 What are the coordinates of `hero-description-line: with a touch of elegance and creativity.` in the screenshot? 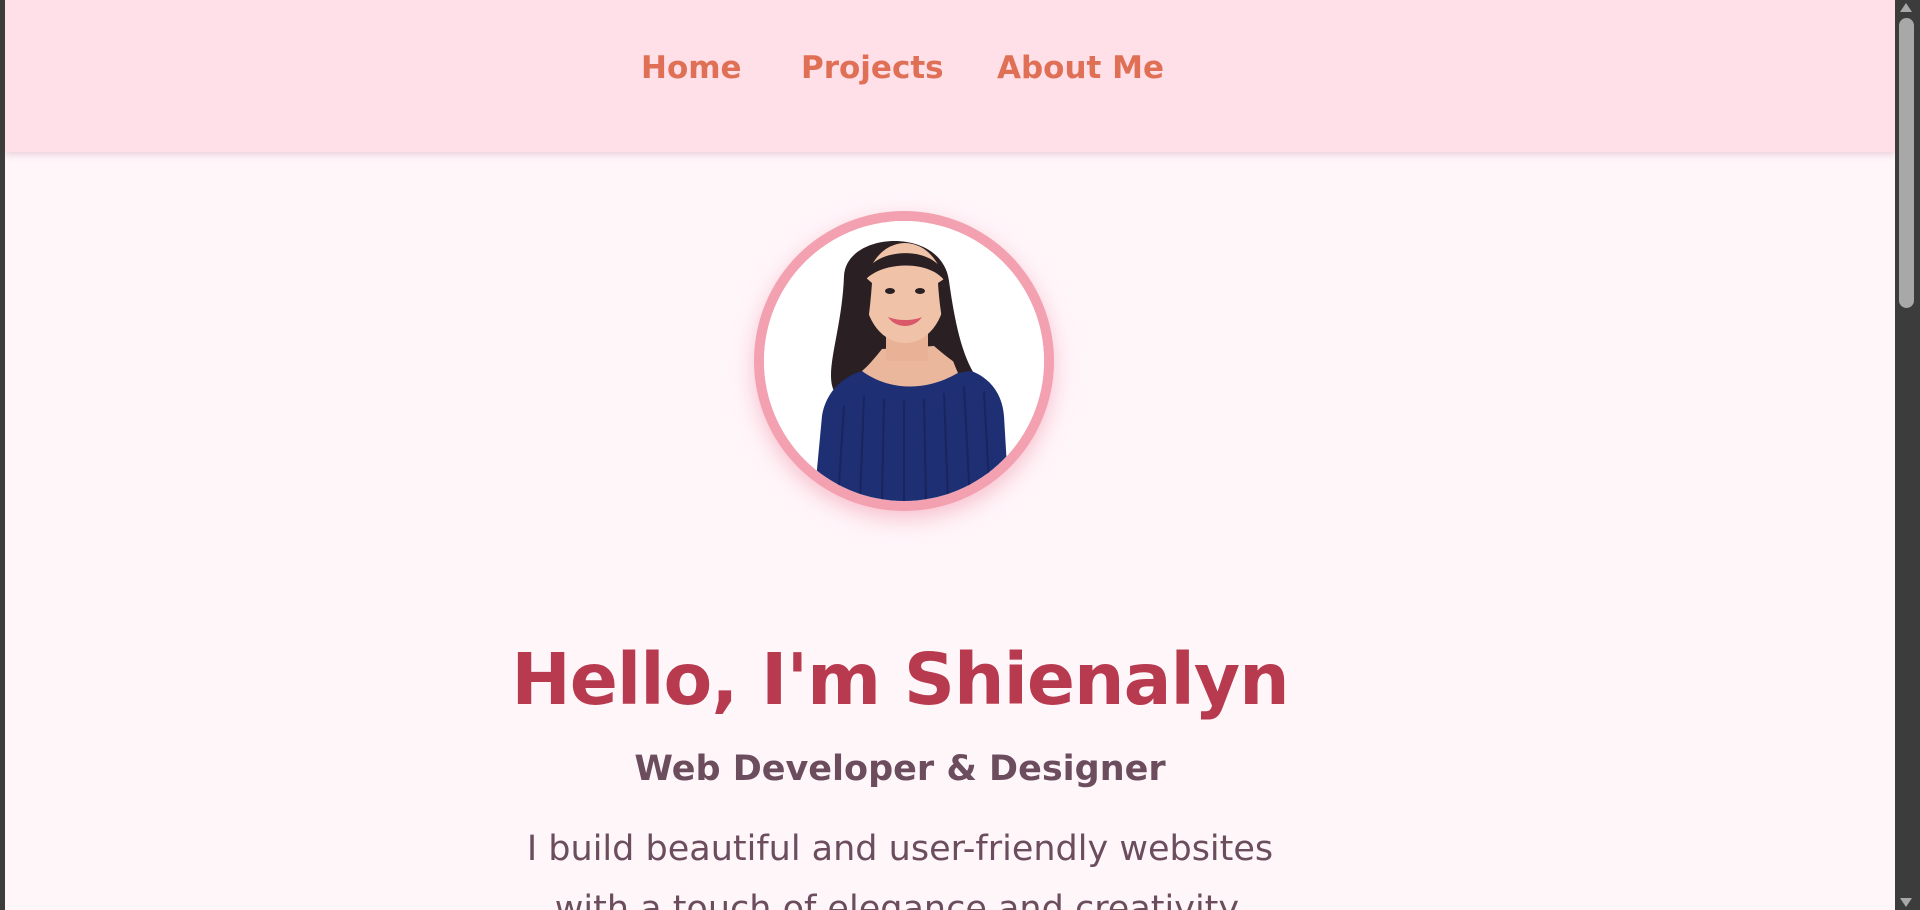 It's located at (900, 899).